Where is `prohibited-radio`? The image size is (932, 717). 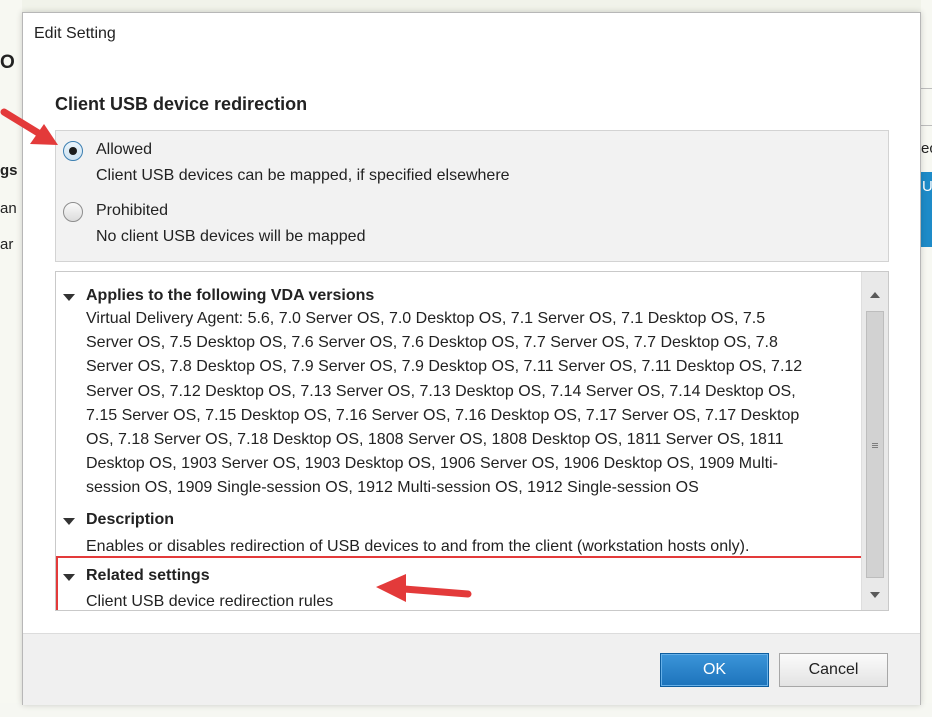
prohibited-radio is located at coordinates (73, 212).